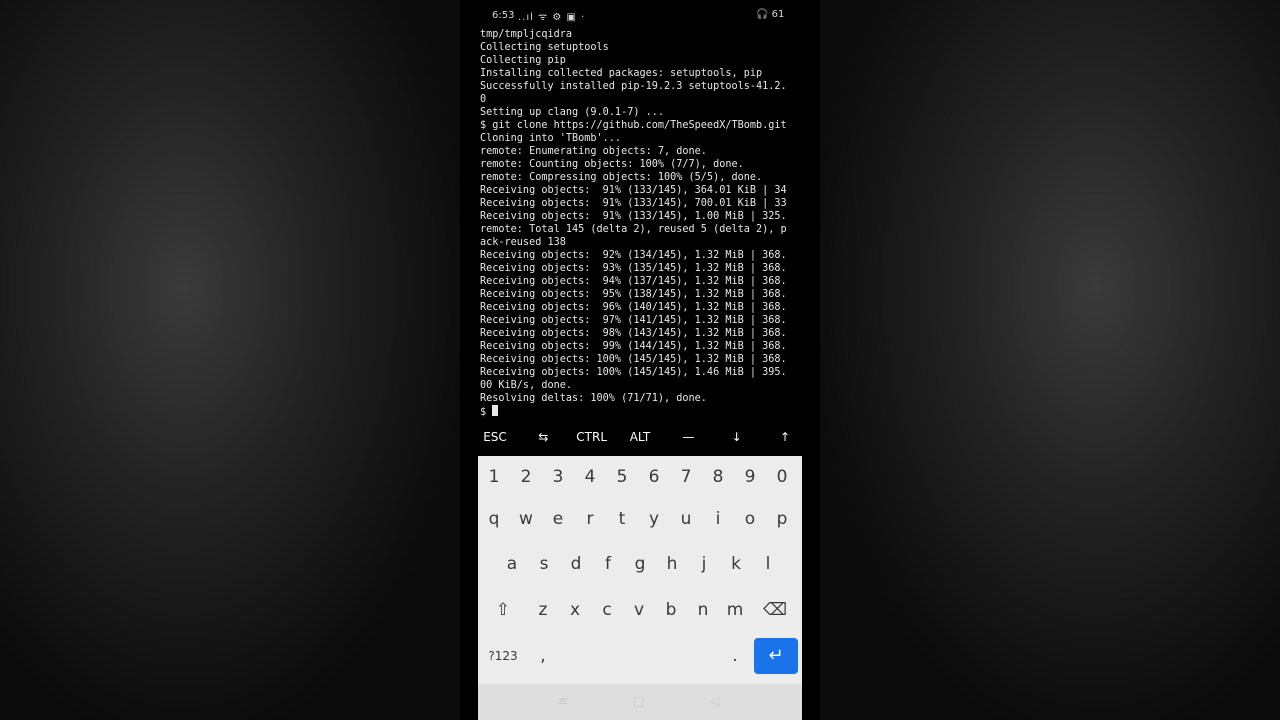 The image size is (1280, 720). I want to click on key-6: 6, so click(654, 477).